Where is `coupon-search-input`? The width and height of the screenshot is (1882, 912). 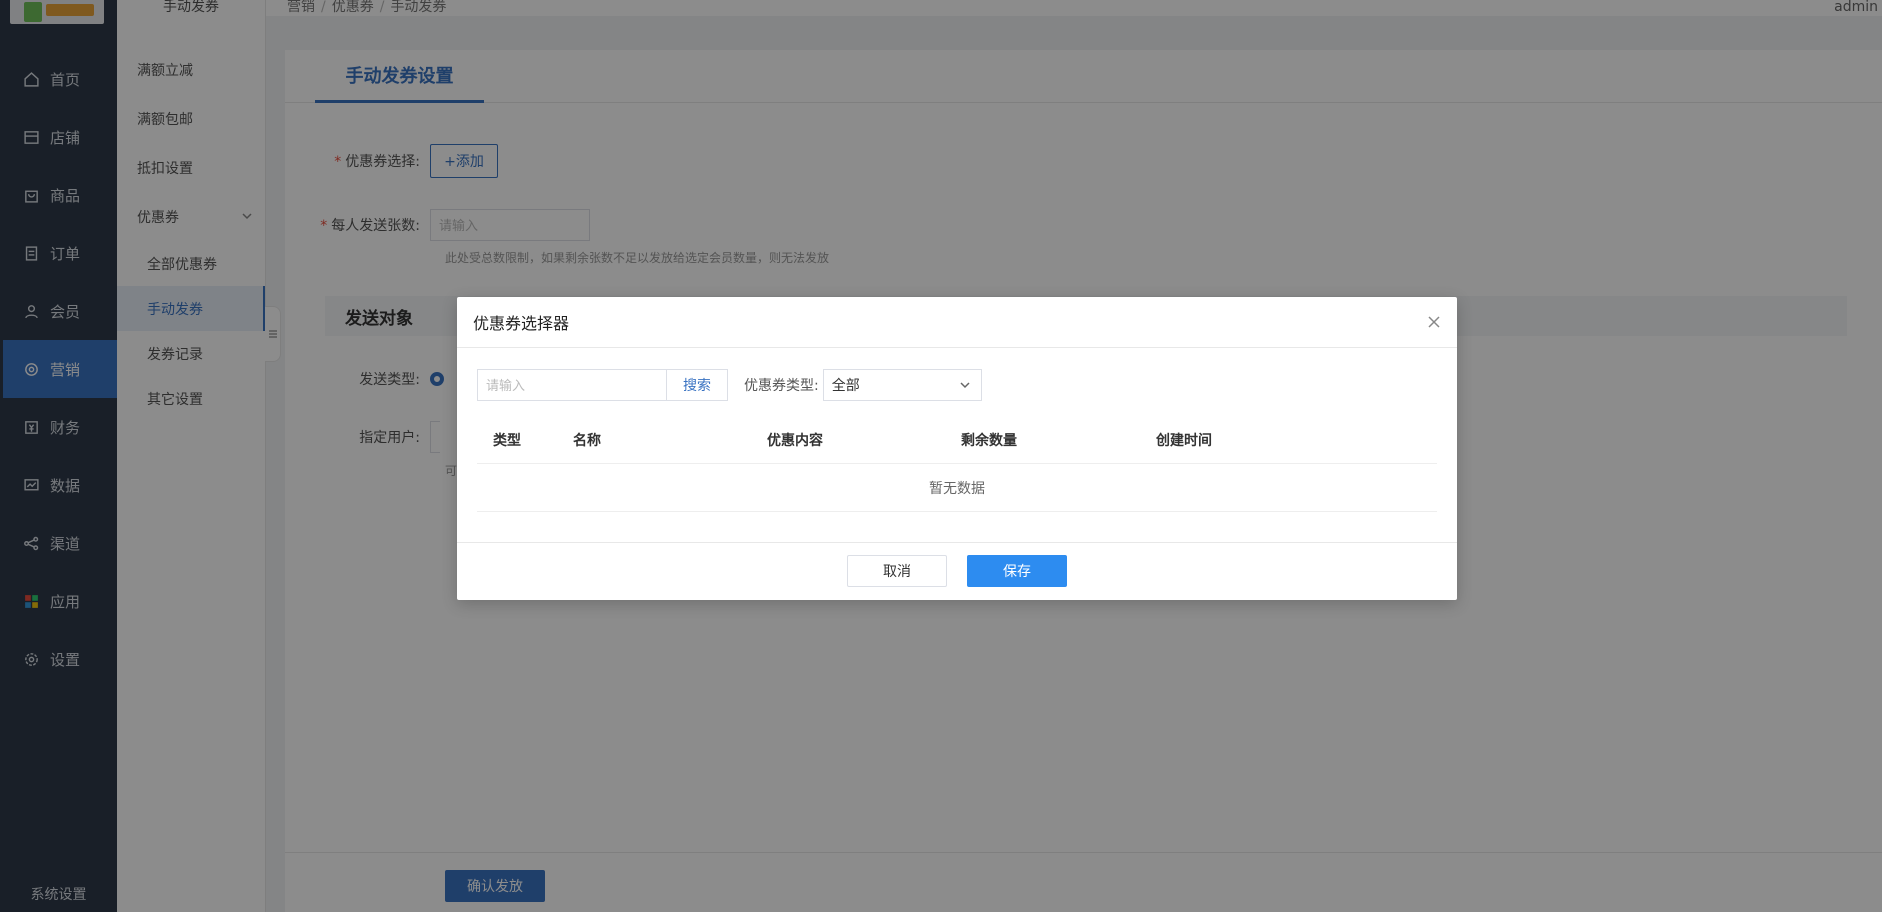 coupon-search-input is located at coordinates (571, 385).